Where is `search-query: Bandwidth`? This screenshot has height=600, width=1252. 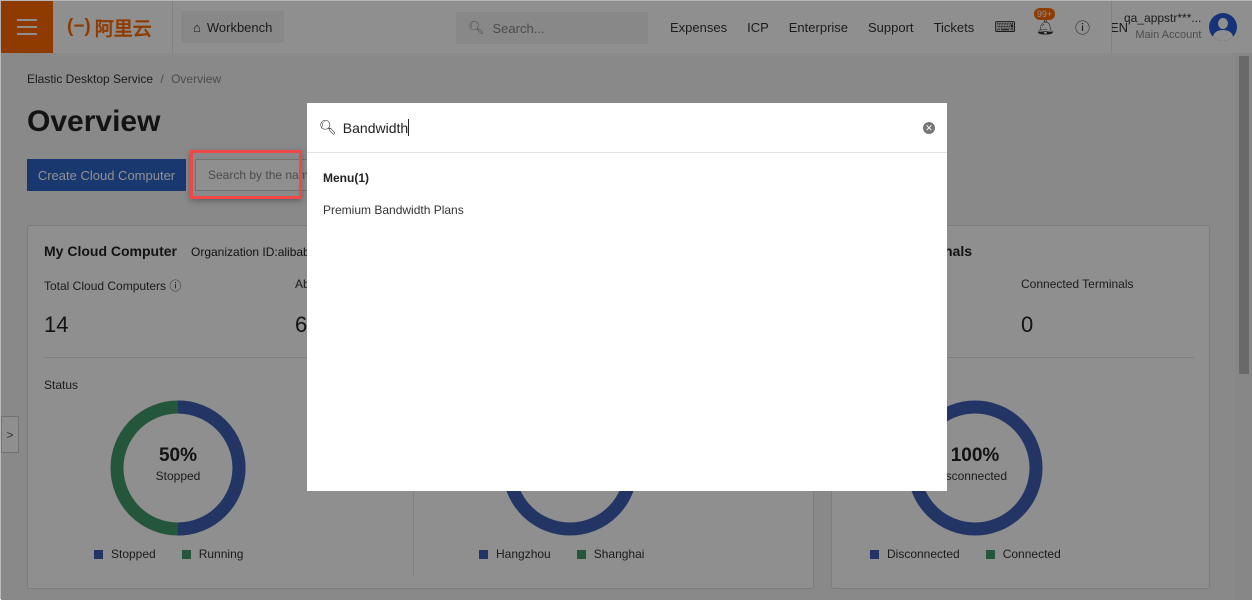 search-query: Bandwidth is located at coordinates (375, 128).